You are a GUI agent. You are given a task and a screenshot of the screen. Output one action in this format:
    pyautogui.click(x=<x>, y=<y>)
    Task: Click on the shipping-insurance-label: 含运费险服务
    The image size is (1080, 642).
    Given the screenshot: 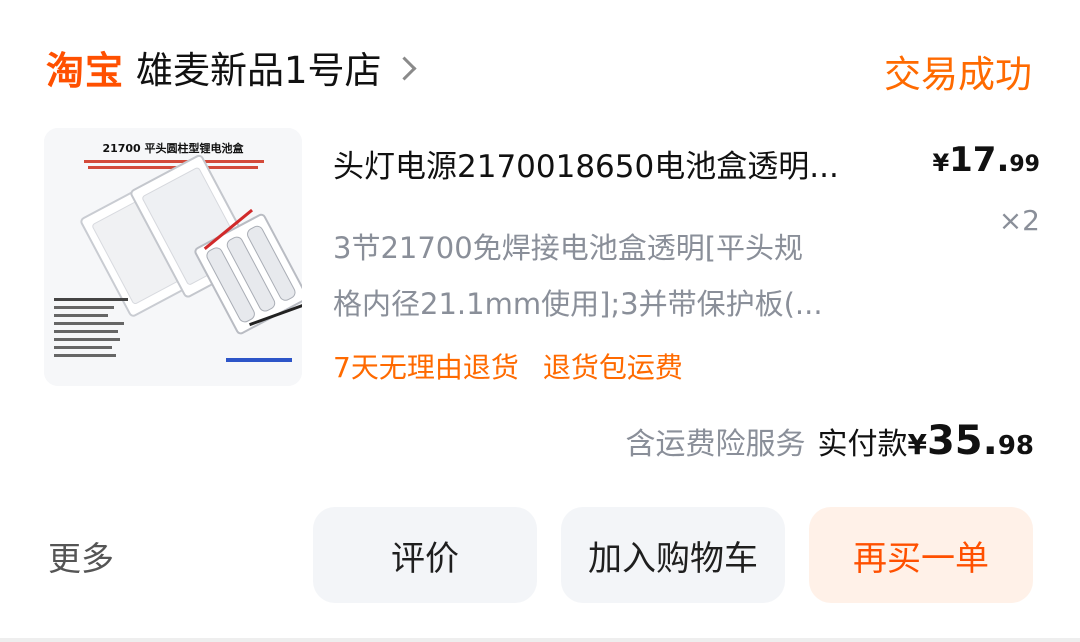 What is the action you would take?
    pyautogui.click(x=715, y=444)
    